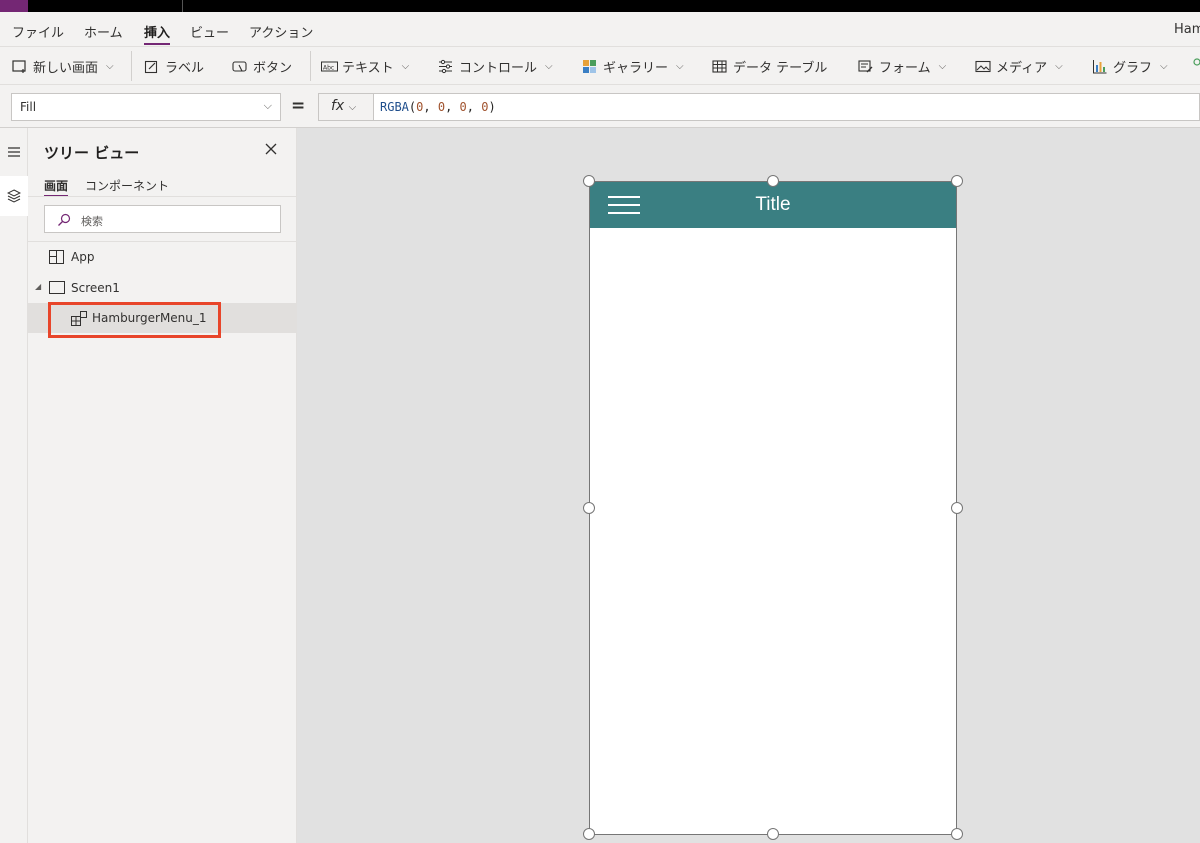  I want to click on menu-file: ファイル, so click(38, 31).